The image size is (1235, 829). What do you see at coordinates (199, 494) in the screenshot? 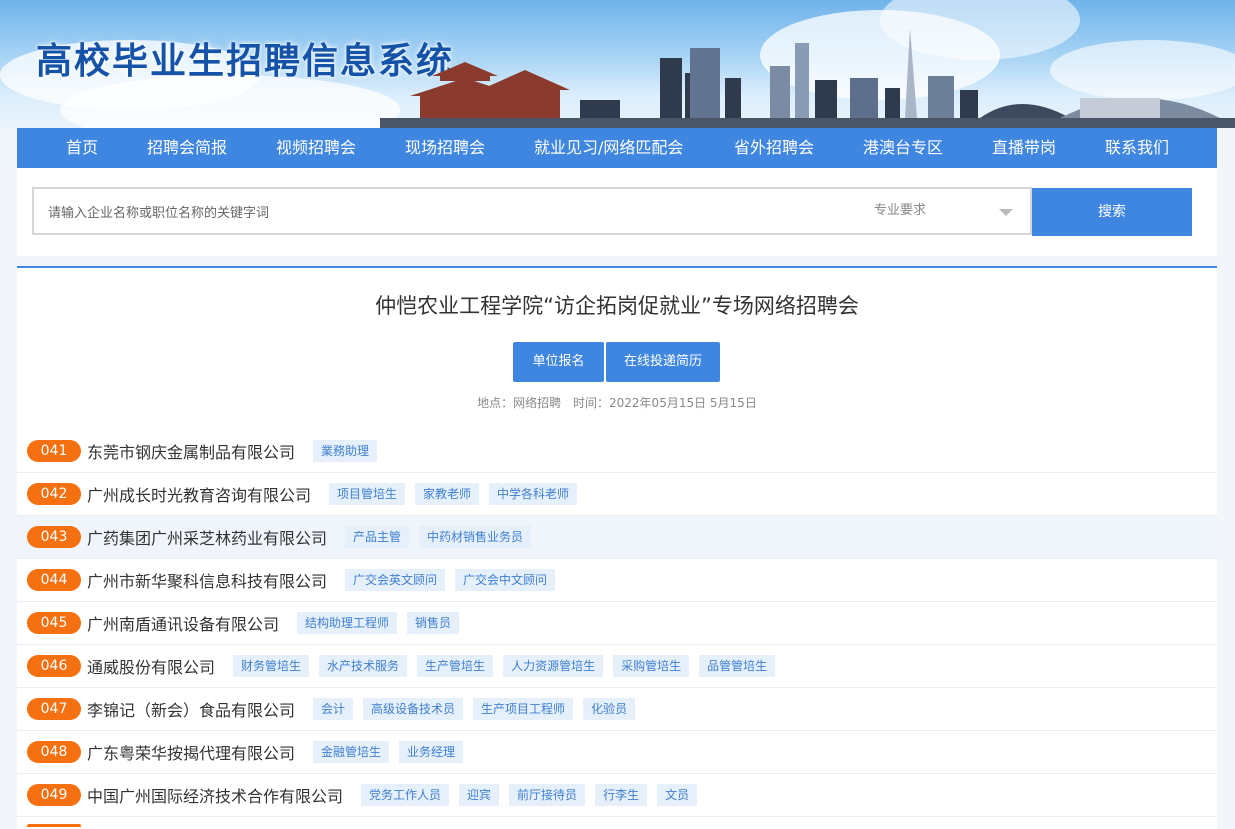
I see `company-name-link: 广州成长时光教育咨询有限公司` at bounding box center [199, 494].